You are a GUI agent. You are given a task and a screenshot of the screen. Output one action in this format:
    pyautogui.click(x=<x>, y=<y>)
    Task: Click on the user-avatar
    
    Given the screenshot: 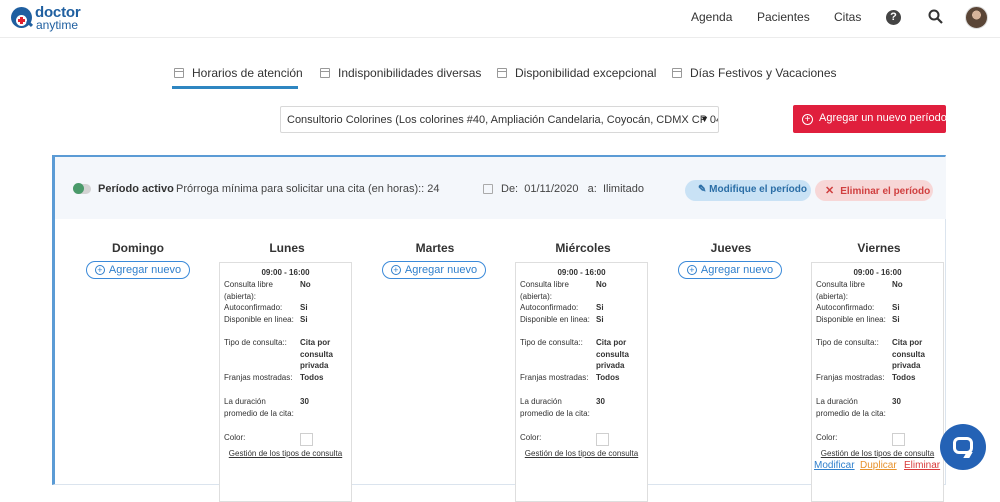 What is the action you would take?
    pyautogui.click(x=976, y=17)
    